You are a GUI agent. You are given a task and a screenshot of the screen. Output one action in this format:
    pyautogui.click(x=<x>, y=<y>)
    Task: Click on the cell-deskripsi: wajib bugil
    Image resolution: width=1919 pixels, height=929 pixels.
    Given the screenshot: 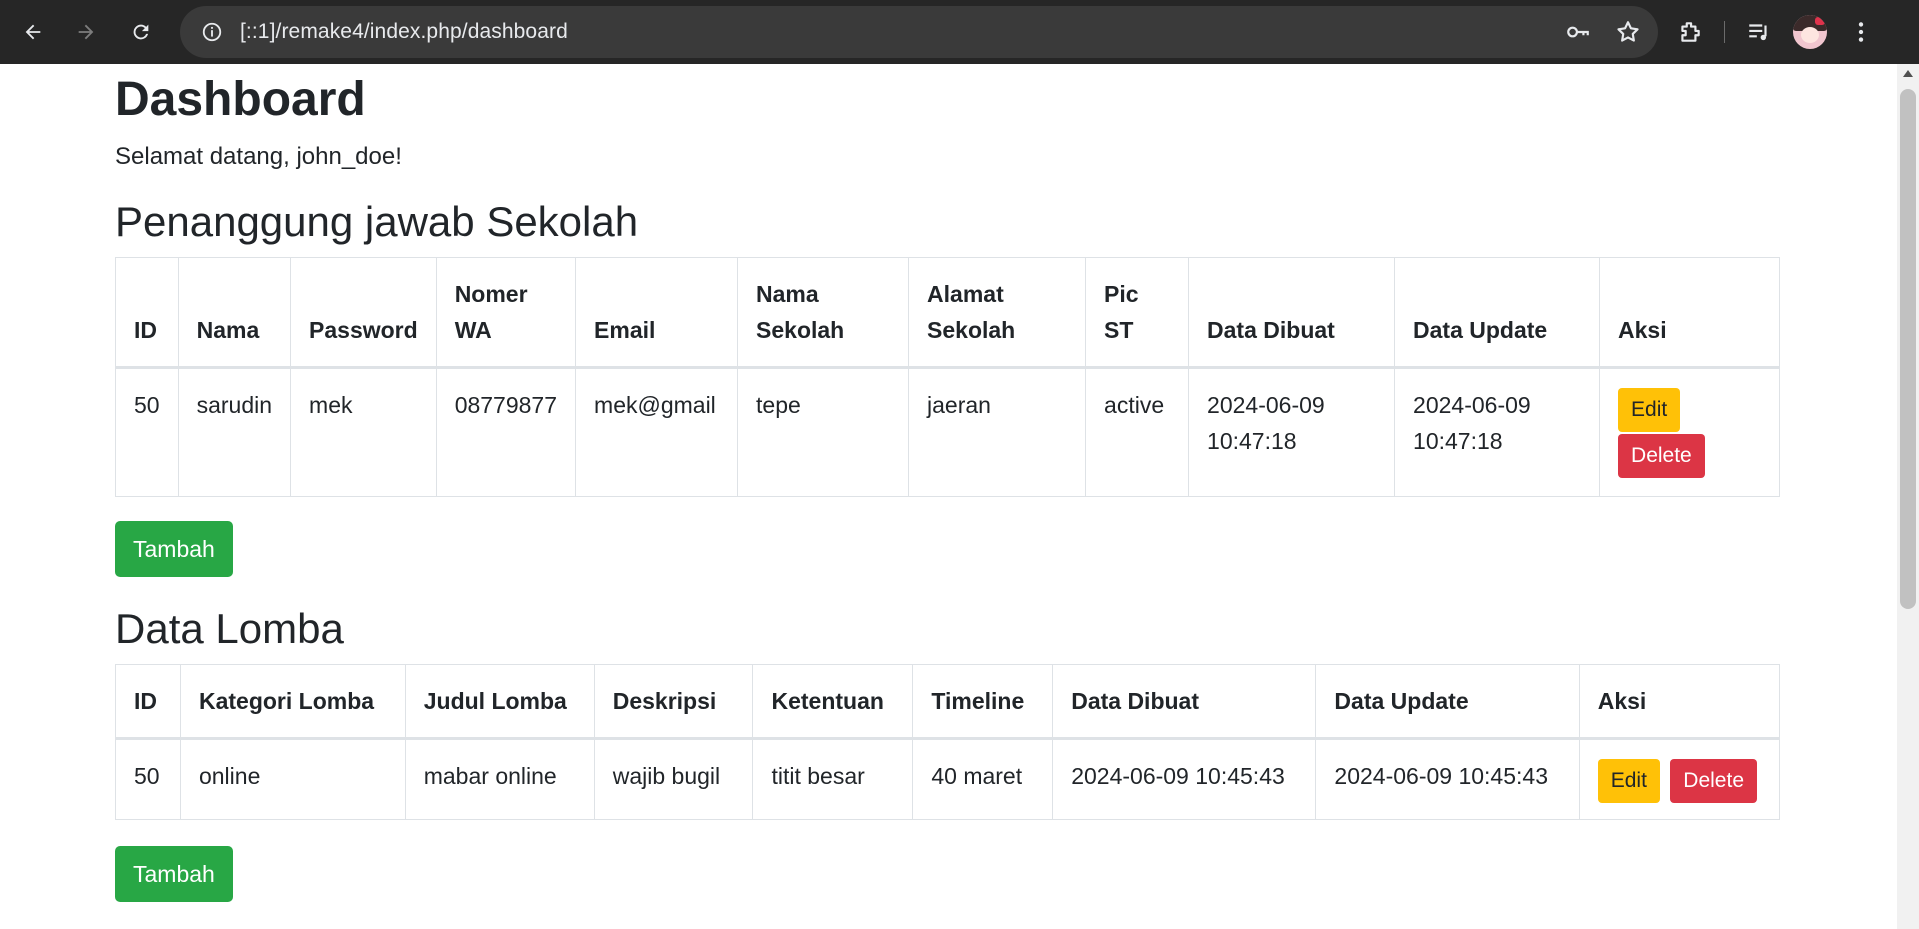 What is the action you would take?
    pyautogui.click(x=673, y=779)
    